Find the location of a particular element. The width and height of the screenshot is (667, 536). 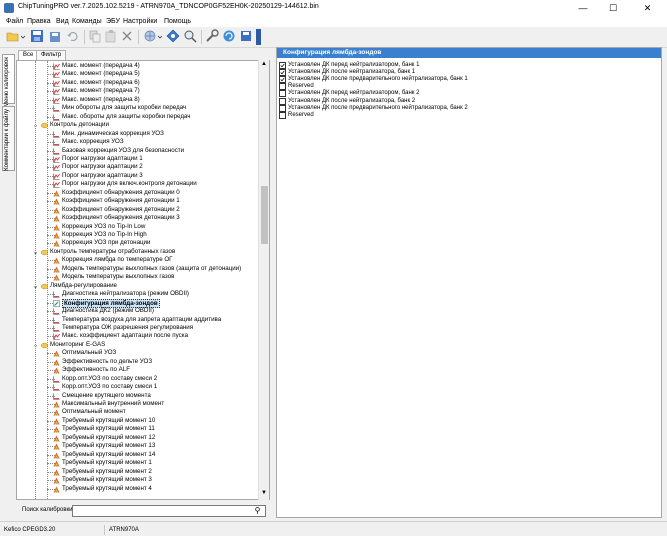

tree-item: Требуемый крутящий момент 3 is located at coordinates (137, 480).